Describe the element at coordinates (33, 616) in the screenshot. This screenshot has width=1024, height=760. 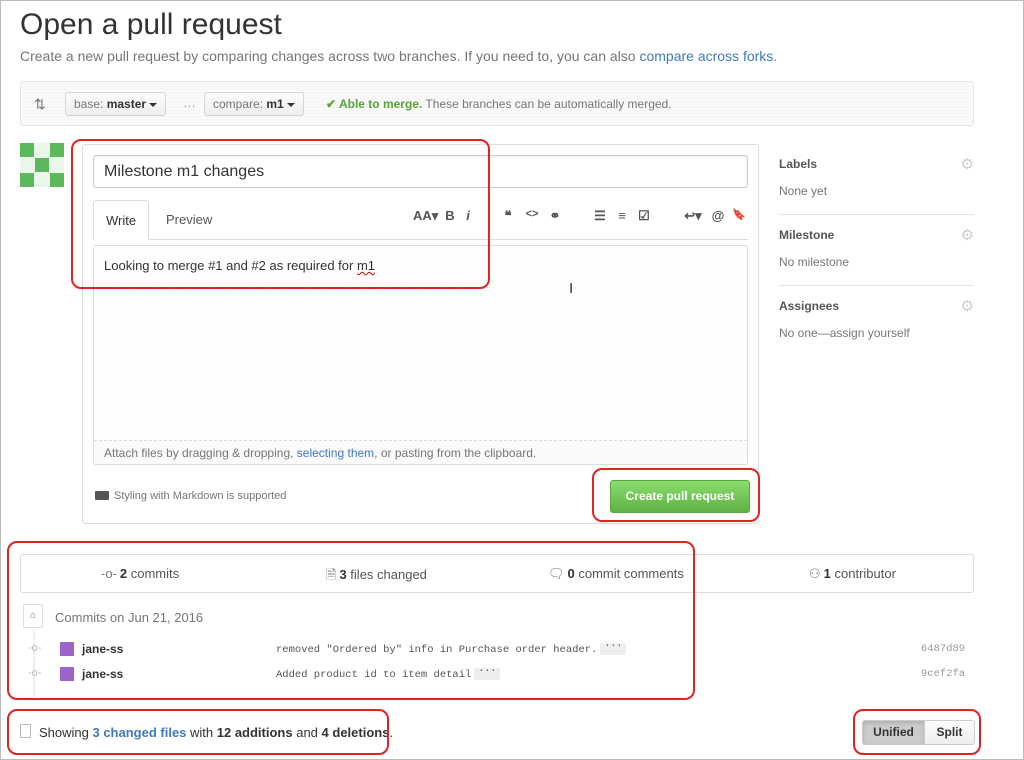
I see `repo-push-icon: ⌂` at that location.